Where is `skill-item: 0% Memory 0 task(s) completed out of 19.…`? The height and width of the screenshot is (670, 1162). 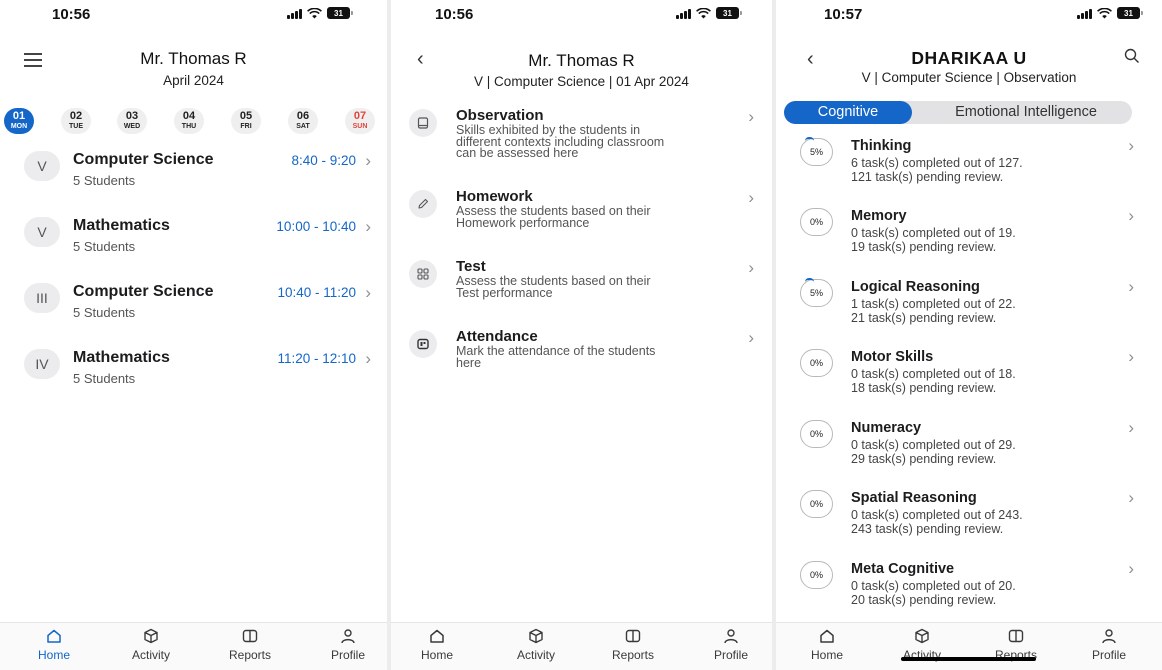 skill-item: 0% Memory 0 task(s) completed out of 19.… is located at coordinates (969, 239).